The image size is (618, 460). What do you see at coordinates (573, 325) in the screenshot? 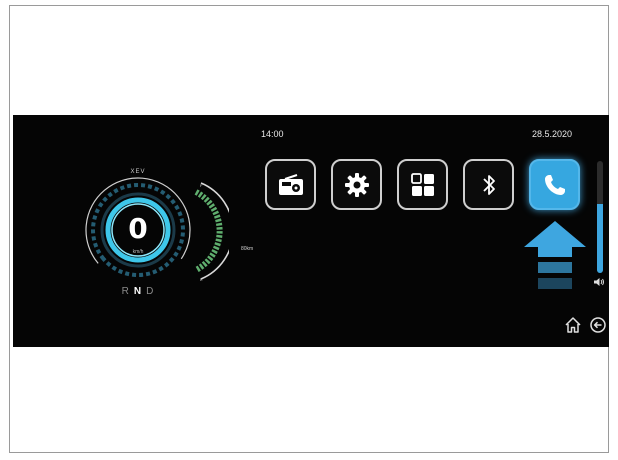
I see `home-icon` at bounding box center [573, 325].